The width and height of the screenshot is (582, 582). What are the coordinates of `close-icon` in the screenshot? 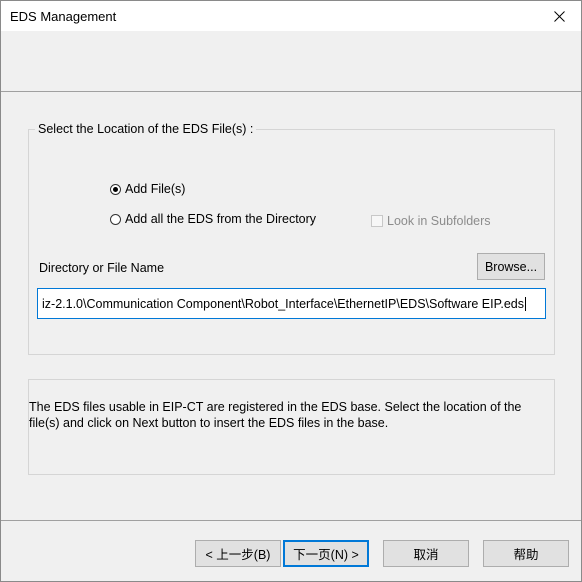 It's located at (559, 16).